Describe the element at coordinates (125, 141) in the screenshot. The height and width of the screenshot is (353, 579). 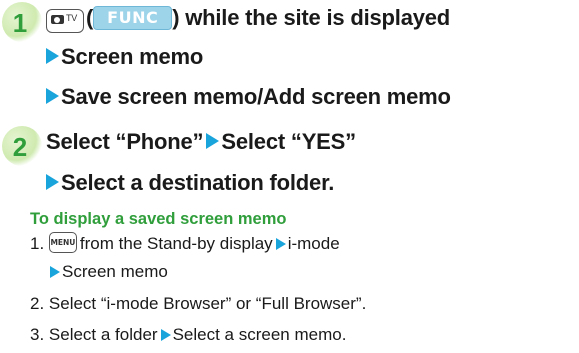
I see `select-phone: Select “Phone”` at that location.